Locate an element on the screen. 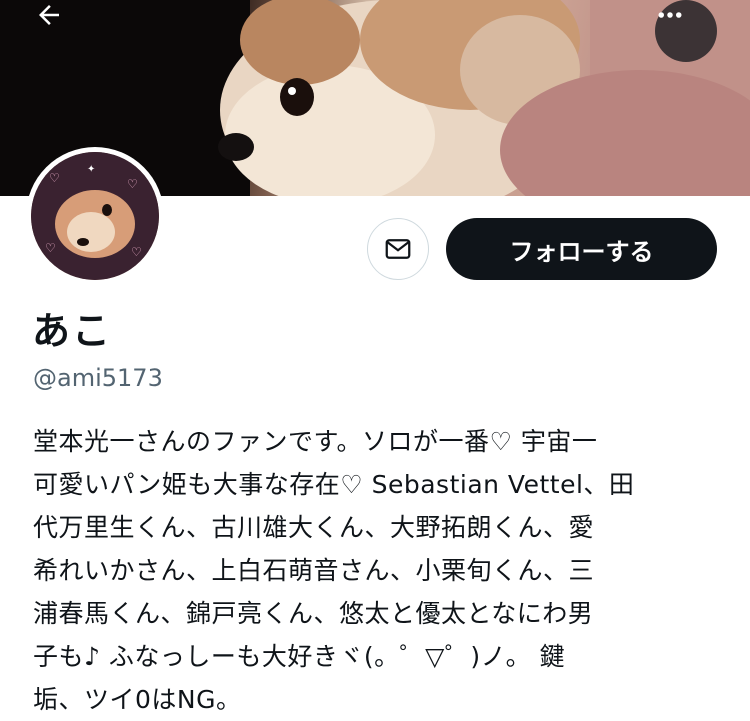 Image resolution: width=750 pixels, height=721 pixels. display-name: あこ is located at coordinates (72, 331).